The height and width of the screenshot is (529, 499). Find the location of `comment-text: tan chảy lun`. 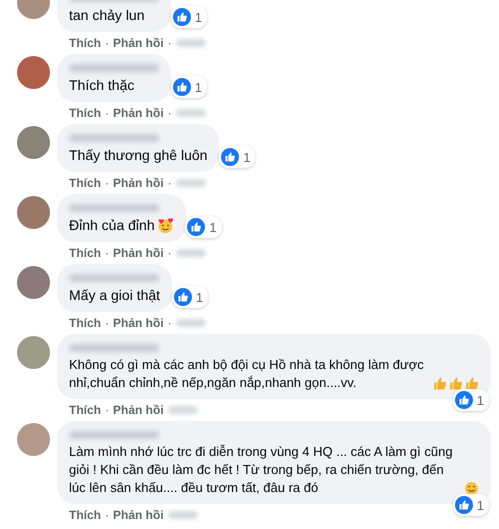

comment-text: tan chảy lun is located at coordinates (106, 15).